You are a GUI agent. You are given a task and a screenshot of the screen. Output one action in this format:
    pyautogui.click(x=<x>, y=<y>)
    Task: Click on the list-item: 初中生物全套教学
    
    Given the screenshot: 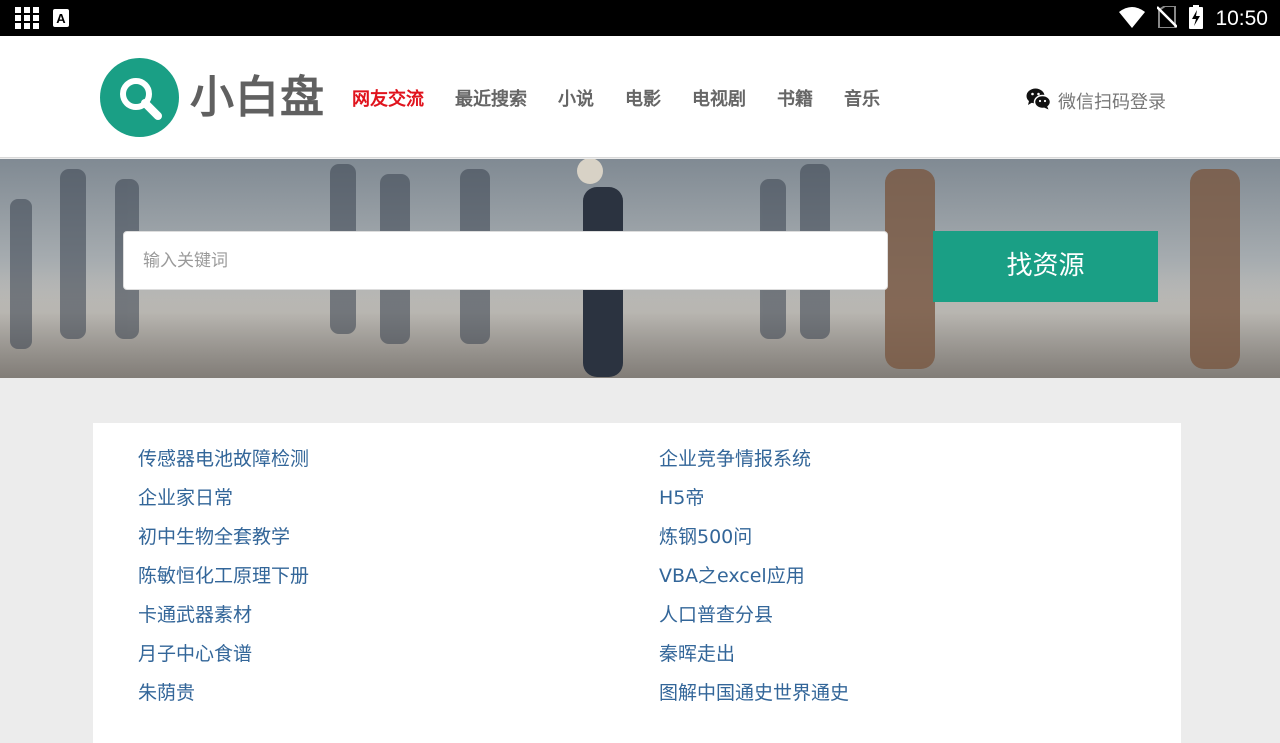 What is the action you would take?
    pyautogui.click(x=223, y=544)
    